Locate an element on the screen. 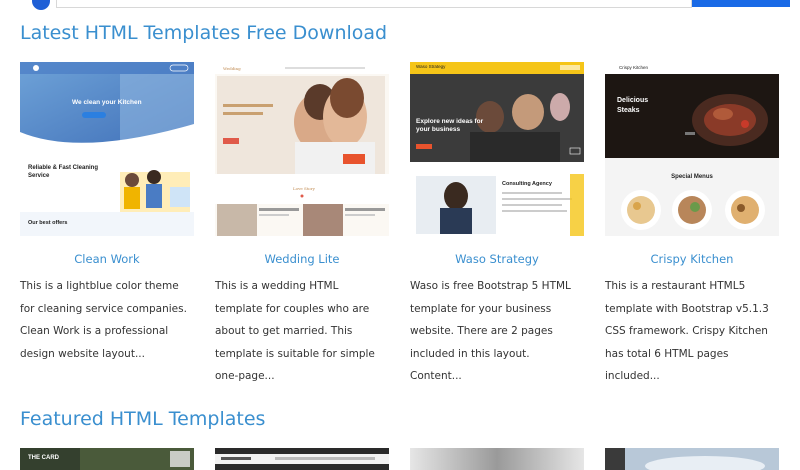  thumb-hero-text: Delicious Steaks is located at coordinates (633, 105).